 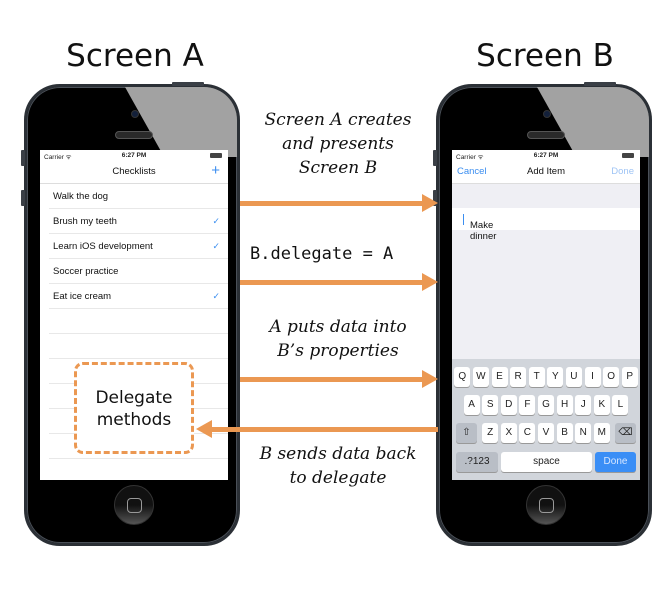 What do you see at coordinates (546, 462) in the screenshot?
I see `space-key: space` at bounding box center [546, 462].